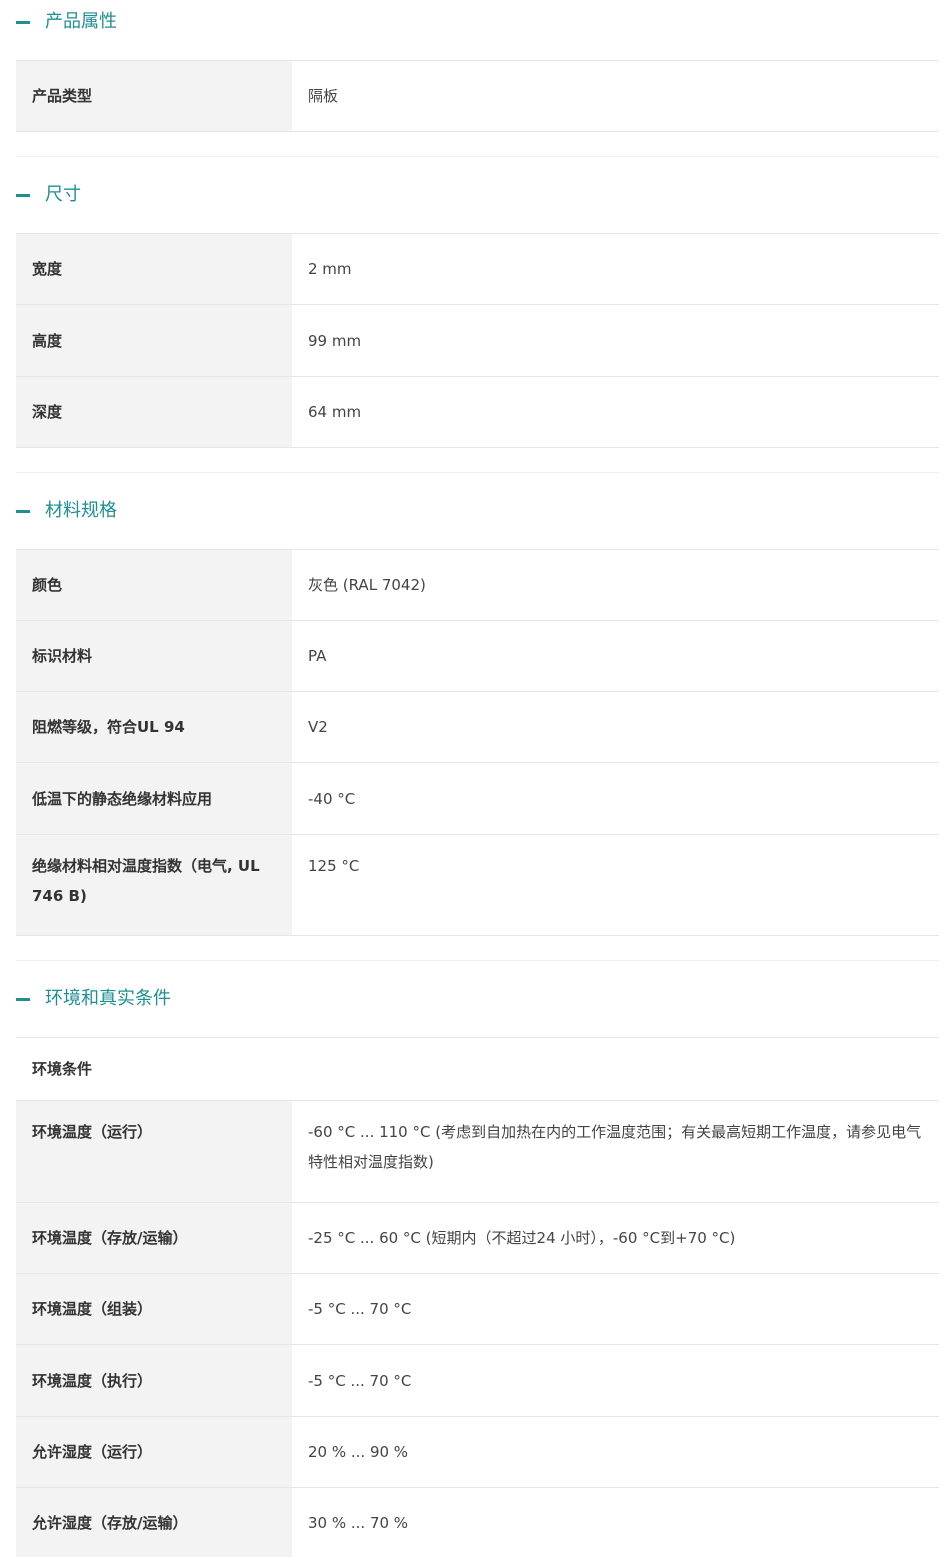 The width and height of the screenshot is (947, 1557). I want to click on row-label: 环境温度（运行）, so click(154, 1151).